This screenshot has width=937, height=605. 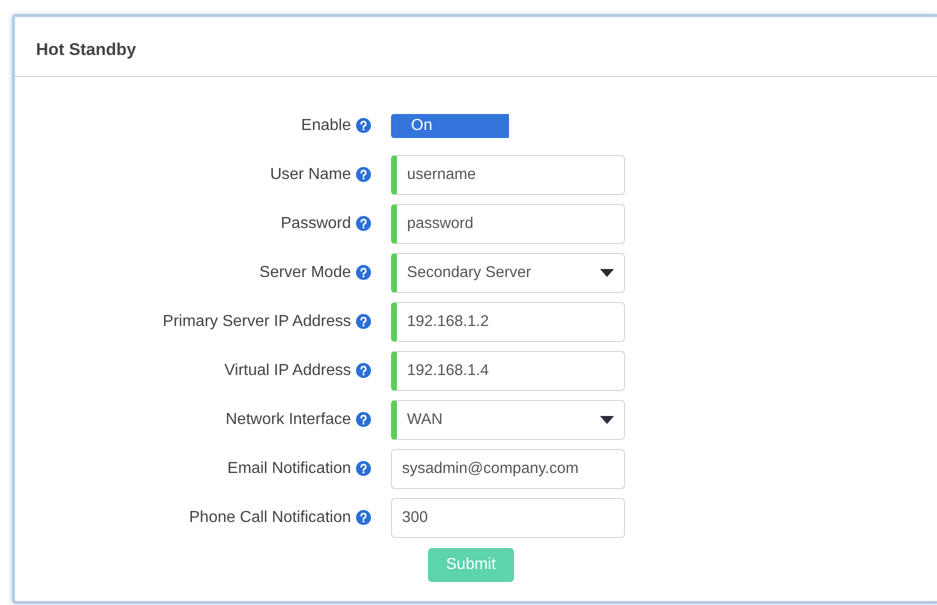 I want to click on field-label: Virtual IP Address, so click(x=287, y=370).